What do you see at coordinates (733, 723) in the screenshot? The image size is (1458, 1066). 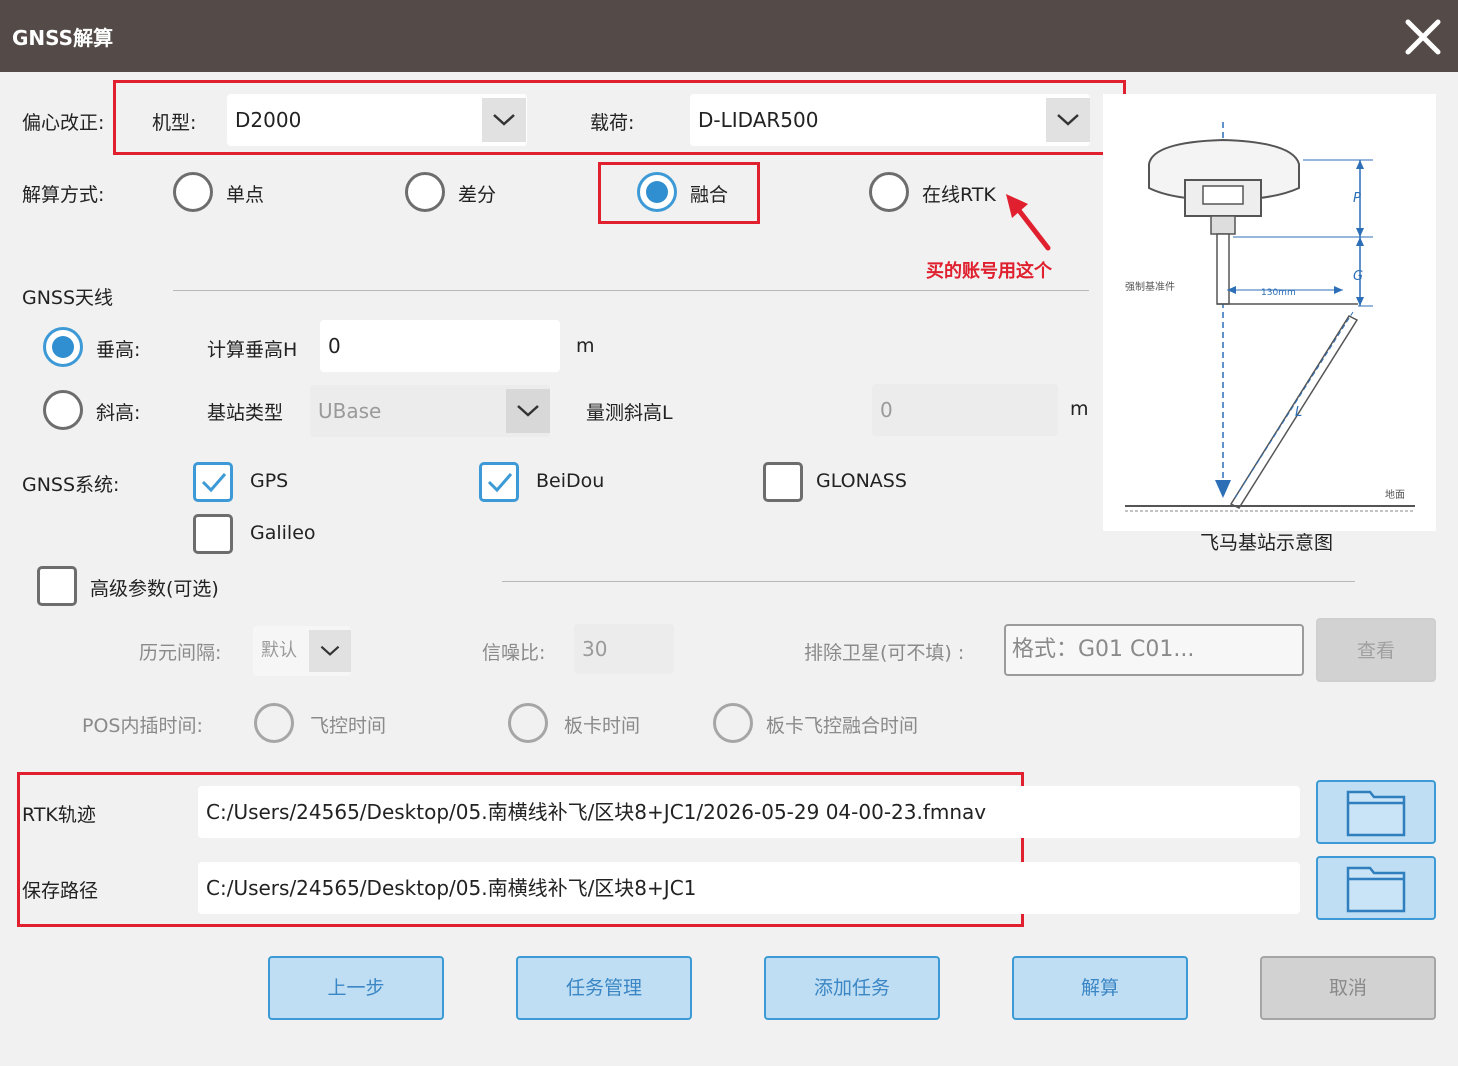 I see `radio-fusion-time` at bounding box center [733, 723].